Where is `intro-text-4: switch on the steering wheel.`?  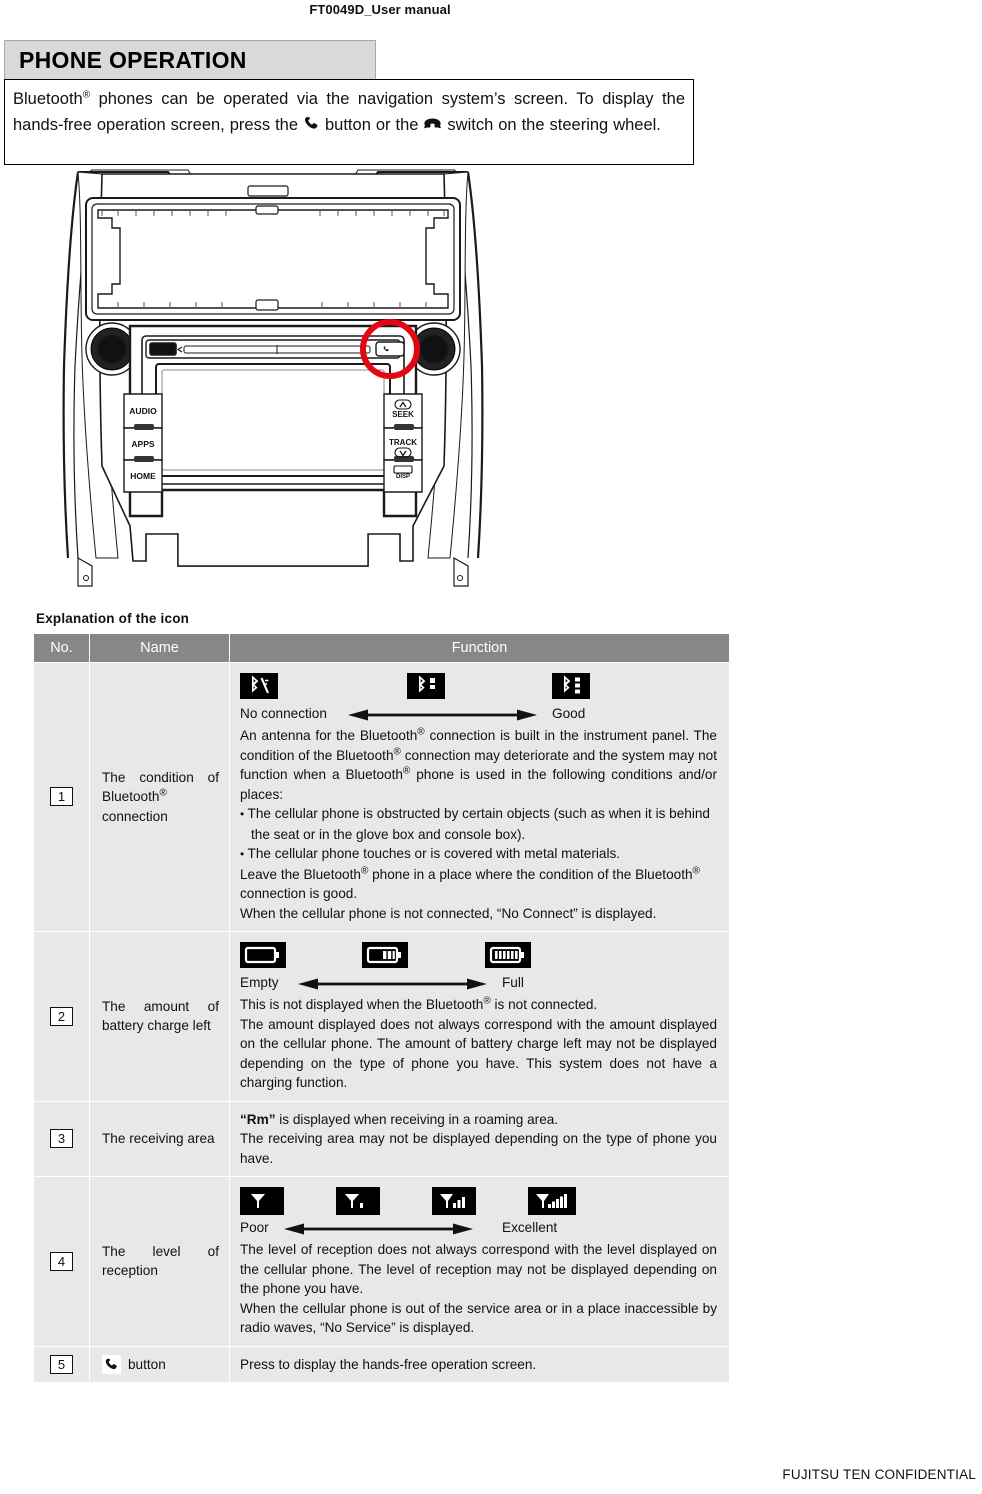
intro-text-4: switch on the steering wheel. is located at coordinates (551, 125).